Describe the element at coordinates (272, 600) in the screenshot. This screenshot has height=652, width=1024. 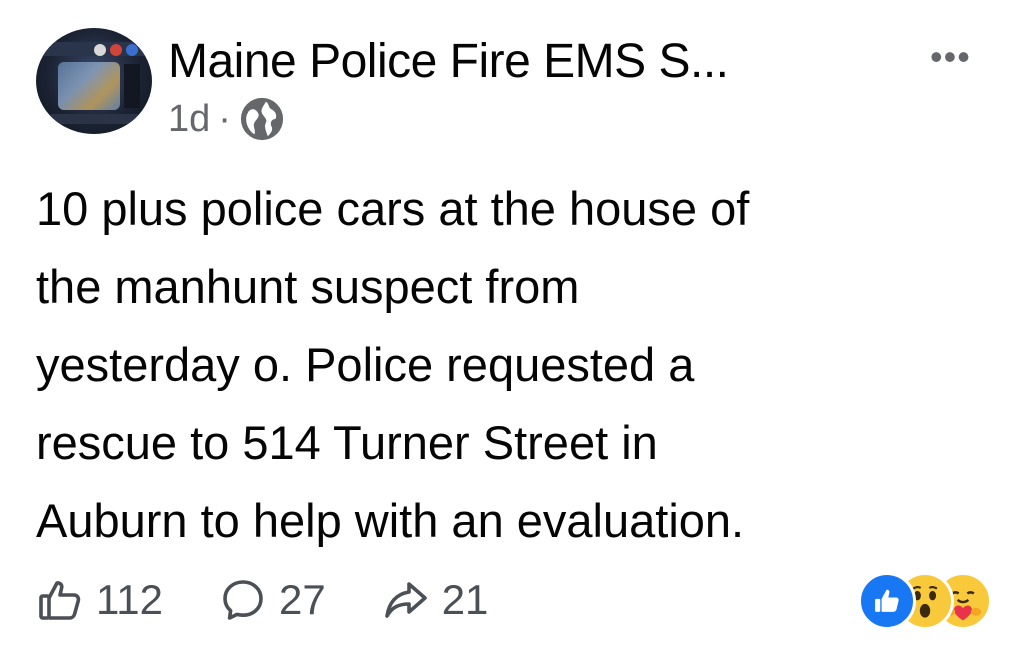
I see `comment-button: 27` at that location.